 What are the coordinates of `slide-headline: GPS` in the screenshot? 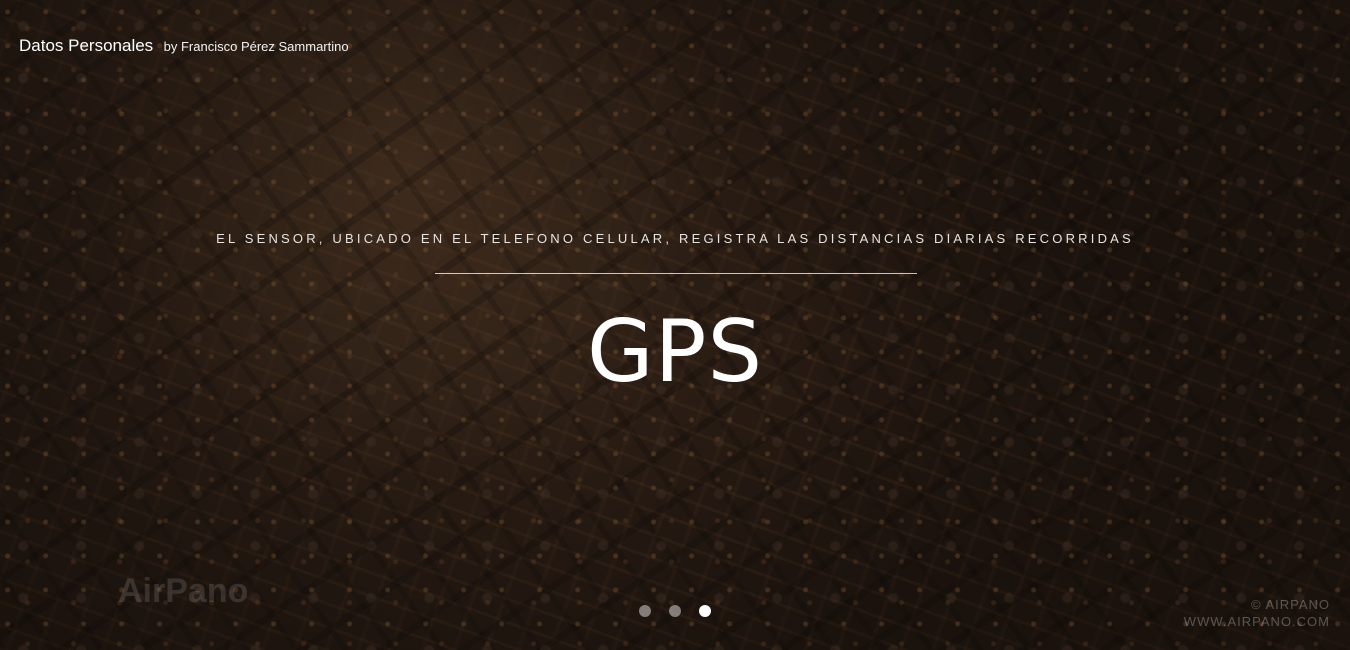 It's located at (675, 352).